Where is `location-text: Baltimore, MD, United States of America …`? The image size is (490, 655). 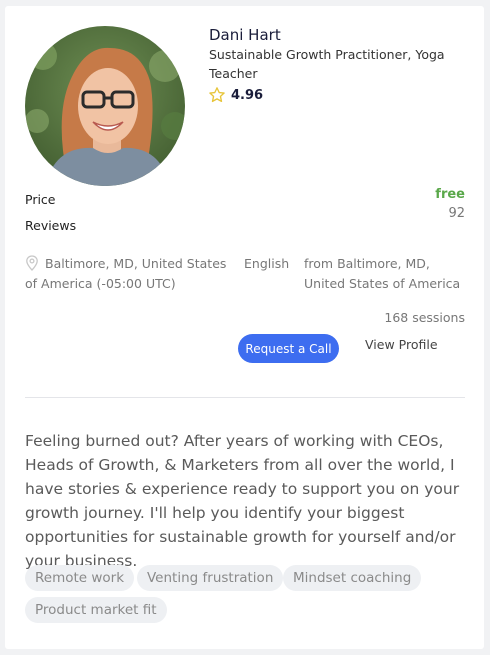 location-text: Baltimore, MD, United States of America … is located at coordinates (126, 273).